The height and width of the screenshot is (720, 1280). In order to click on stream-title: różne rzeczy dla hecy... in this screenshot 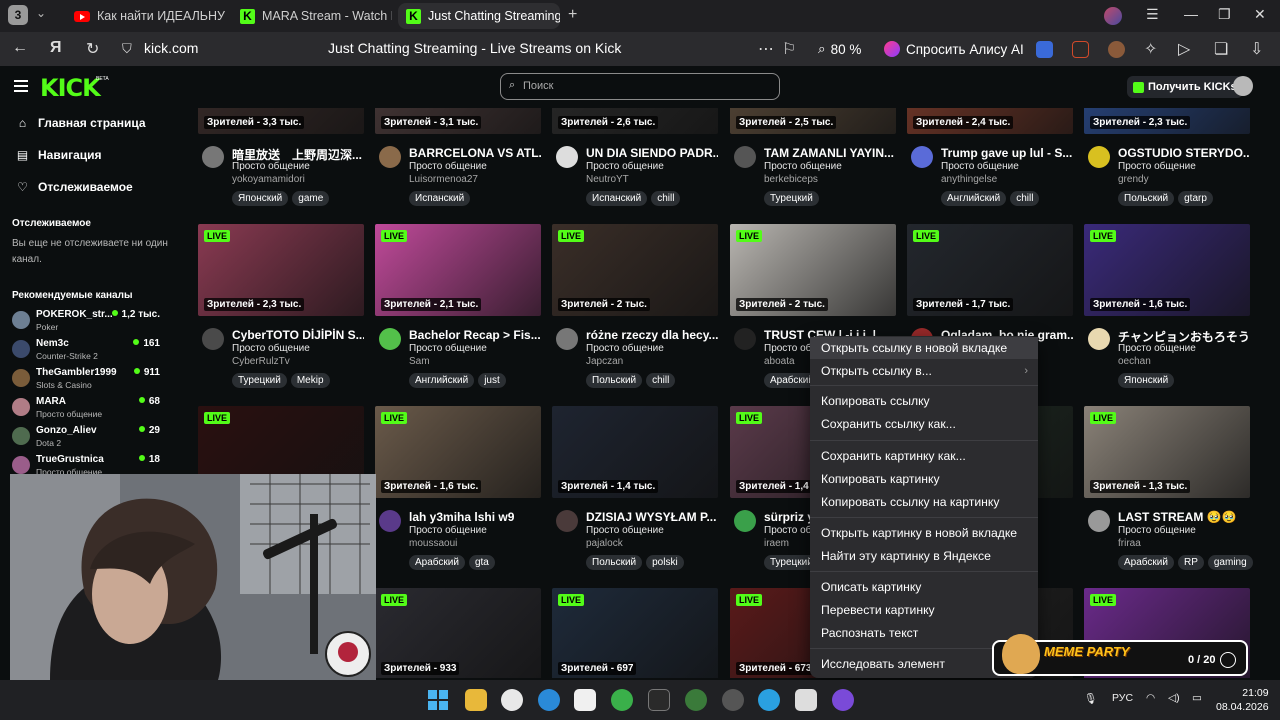, I will do `click(652, 335)`.